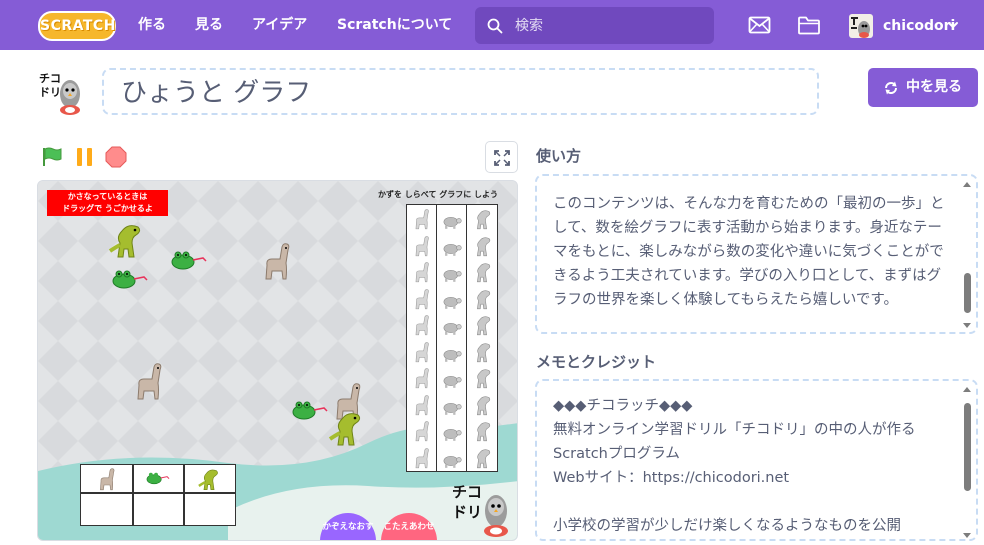  Describe the element at coordinates (50, 78) in the screenshot. I see `svg-text: チコ` at that location.